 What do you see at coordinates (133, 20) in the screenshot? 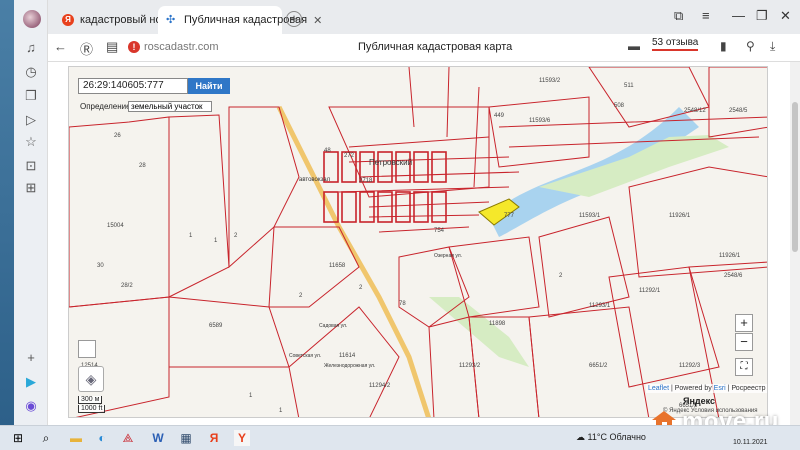
I see `tab-cadastral-number: Я кадастровый номер 26:29` at bounding box center [133, 20].